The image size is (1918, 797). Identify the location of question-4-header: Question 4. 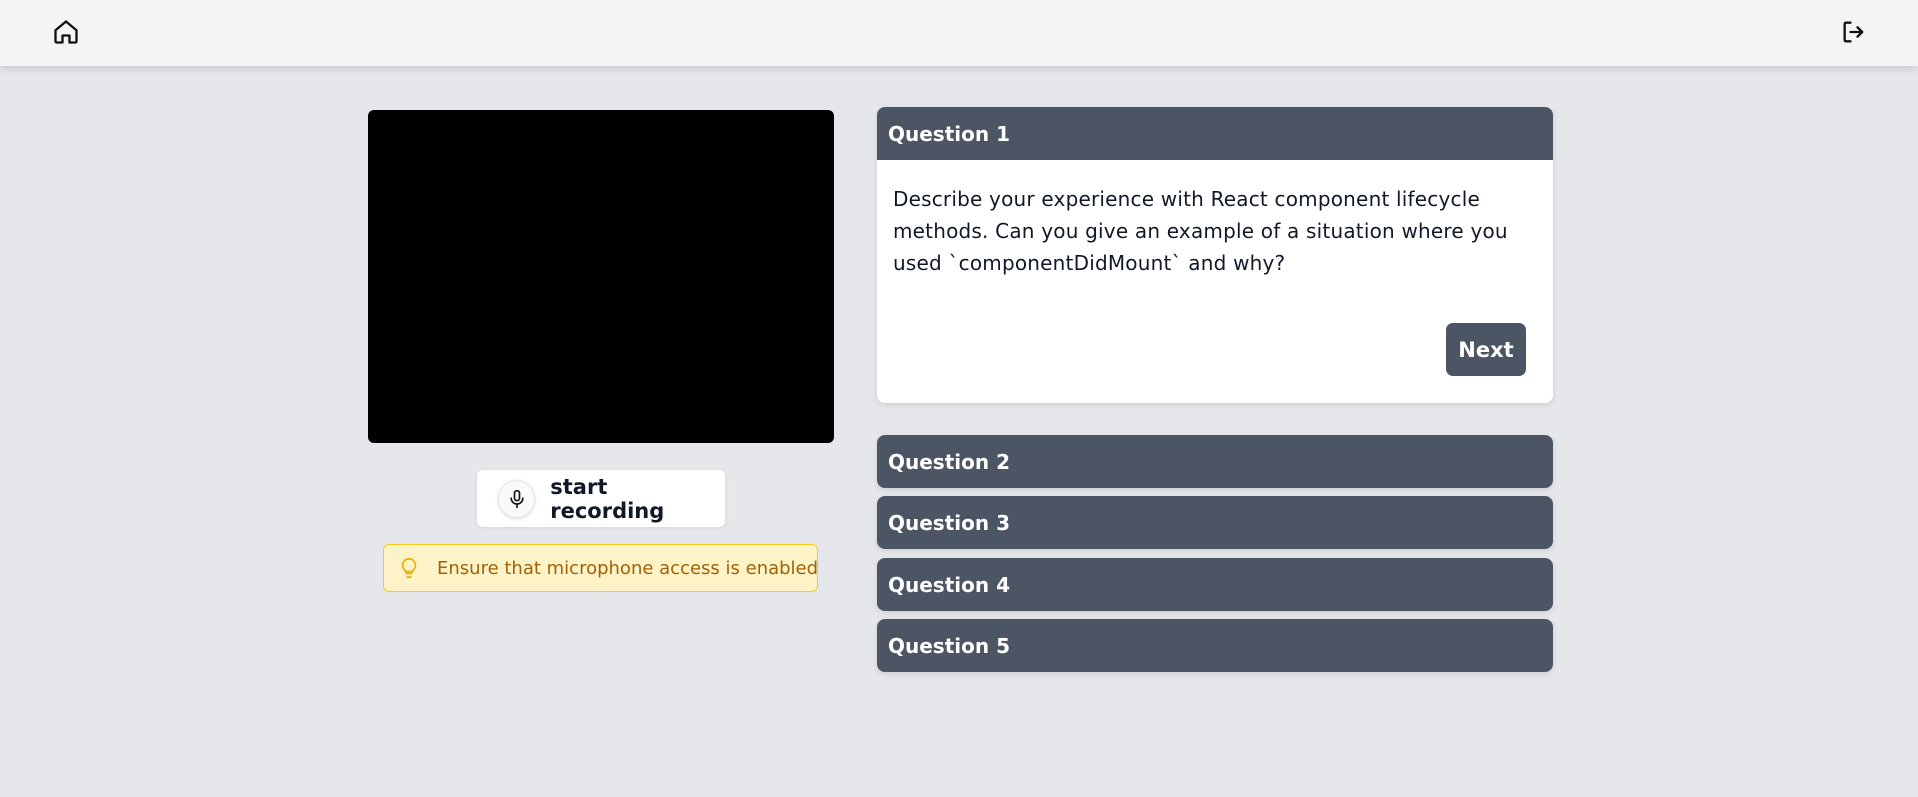
(1215, 584).